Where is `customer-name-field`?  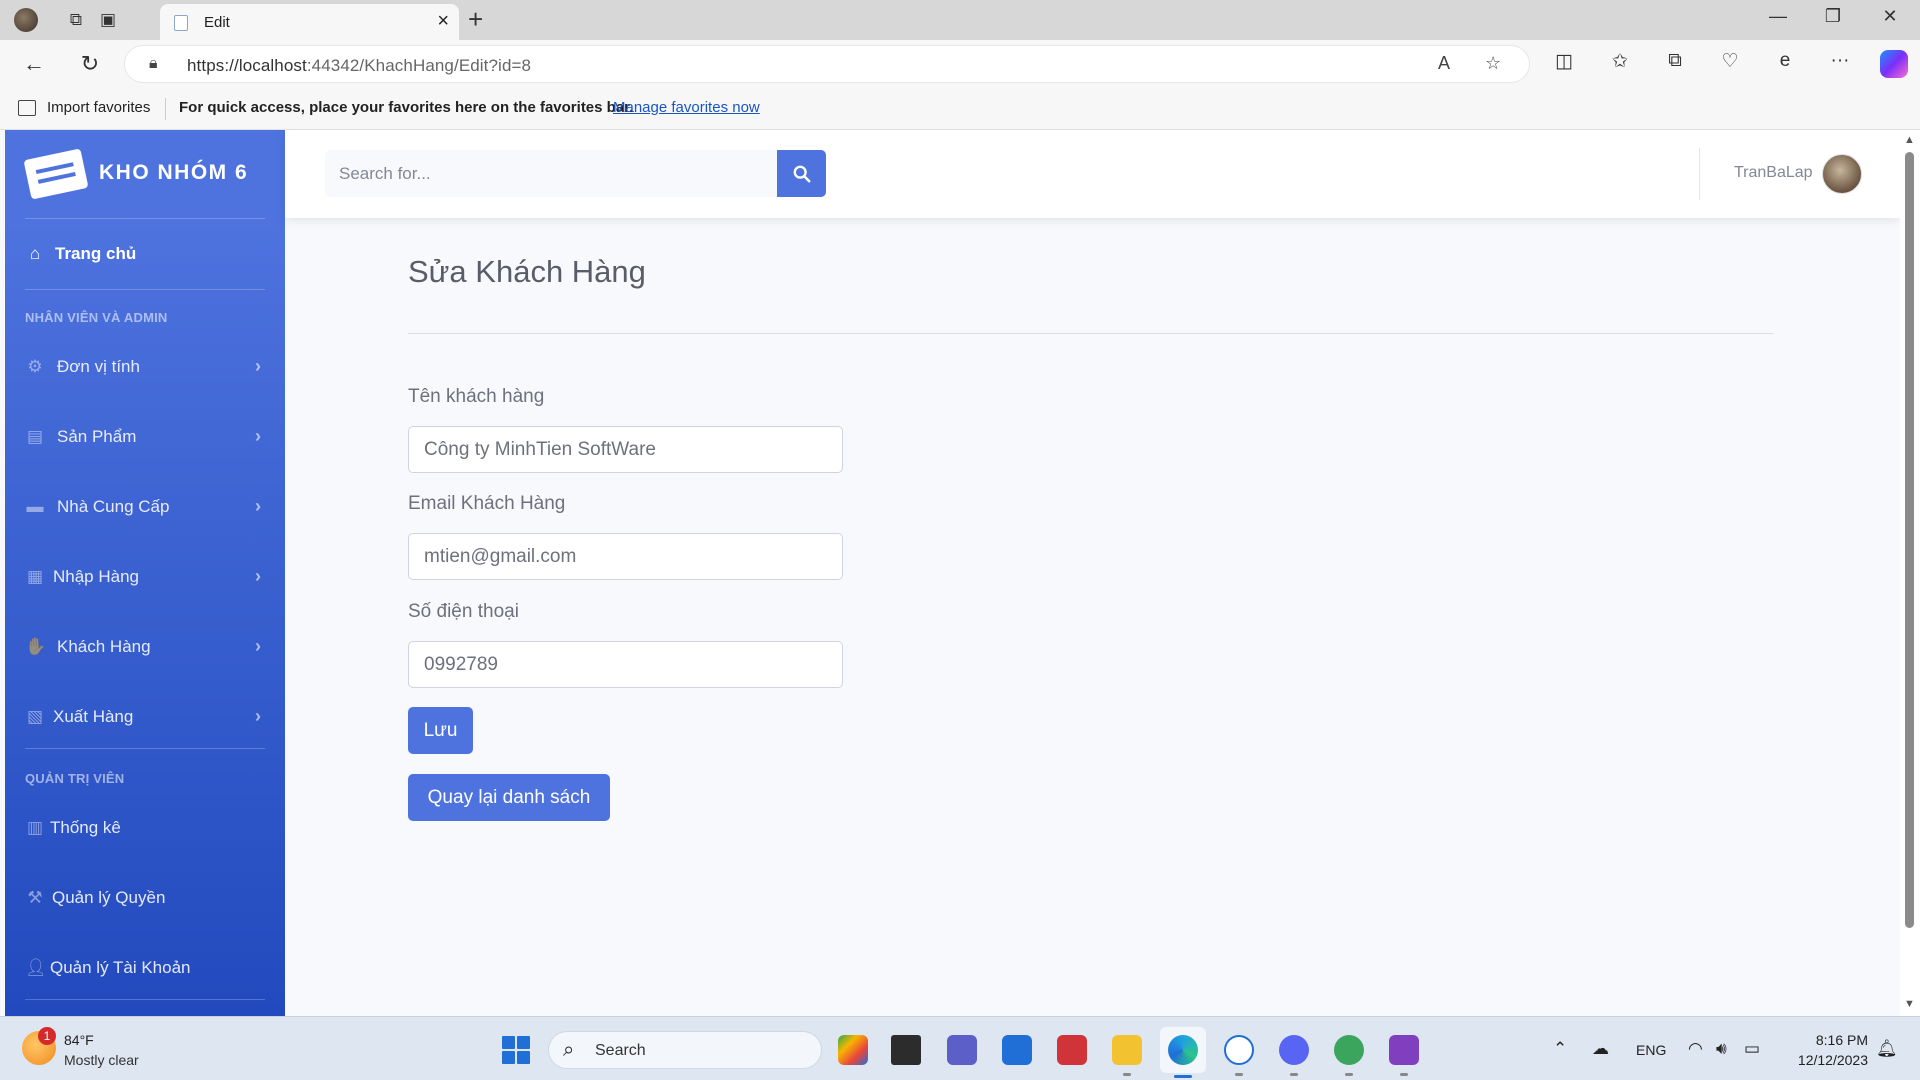 customer-name-field is located at coordinates (625, 449).